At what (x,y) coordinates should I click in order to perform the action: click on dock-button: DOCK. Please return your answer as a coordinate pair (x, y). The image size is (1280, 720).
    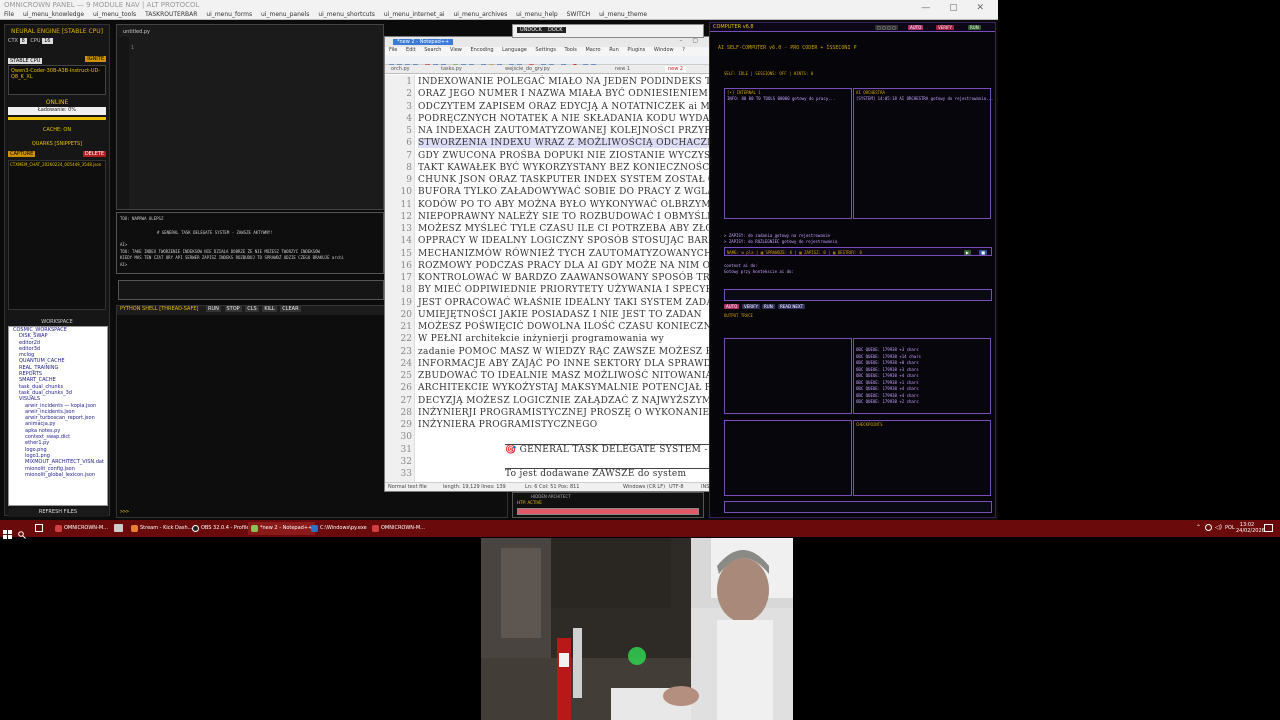
    Looking at the image, I should click on (555, 30).